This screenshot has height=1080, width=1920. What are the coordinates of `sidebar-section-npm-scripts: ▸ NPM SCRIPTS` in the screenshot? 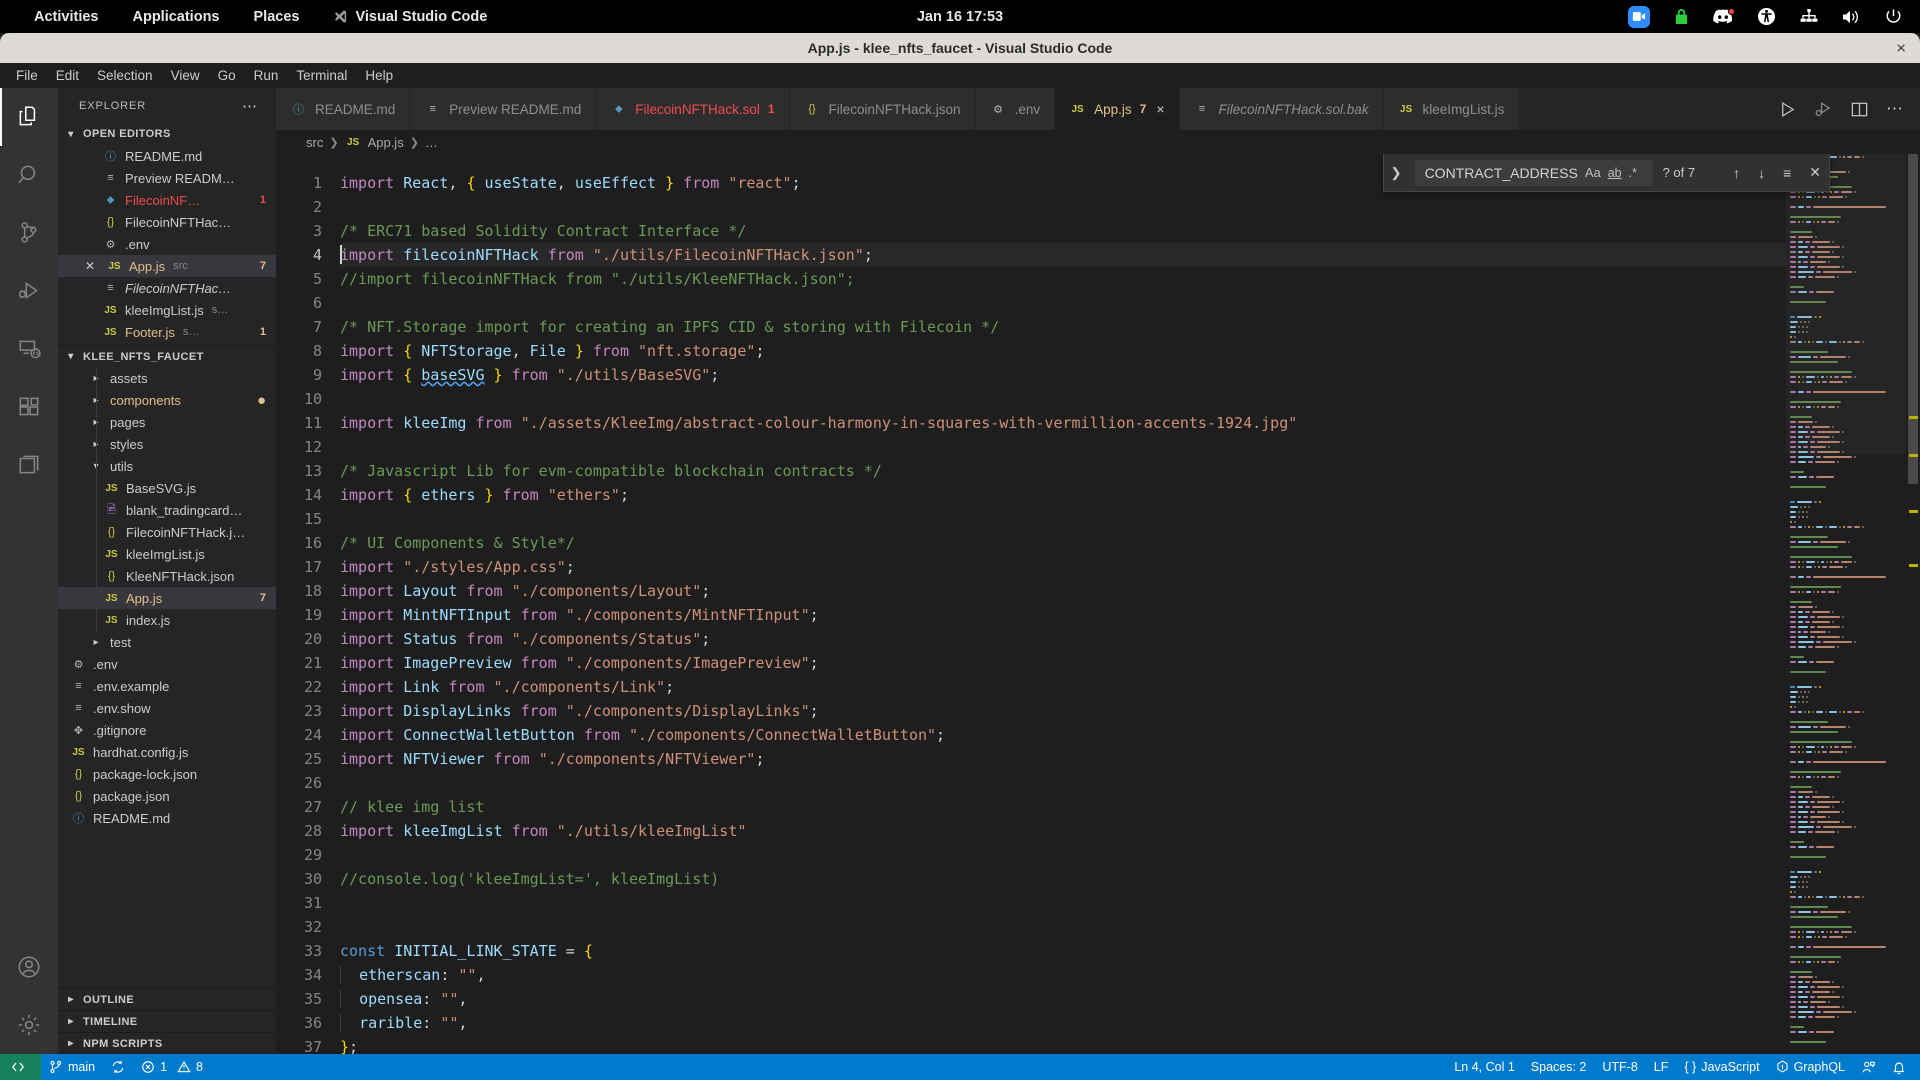 It's located at (167, 1043).